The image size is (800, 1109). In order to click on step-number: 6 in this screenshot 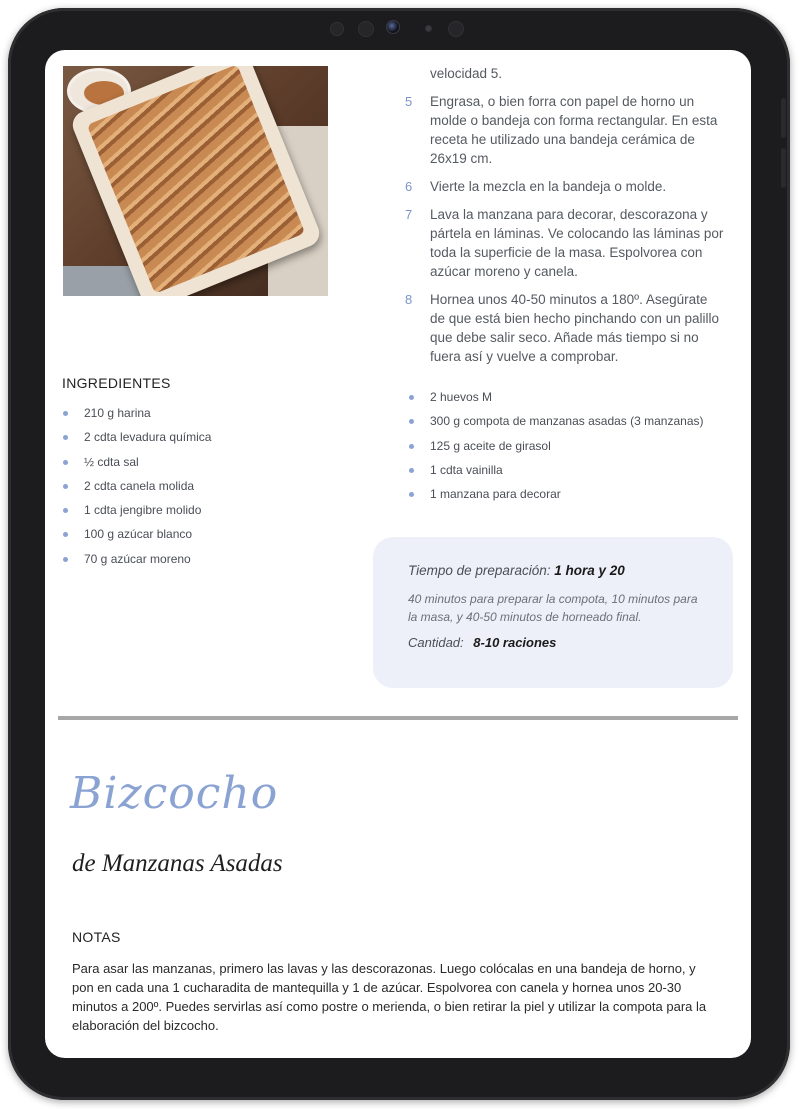, I will do `click(409, 186)`.